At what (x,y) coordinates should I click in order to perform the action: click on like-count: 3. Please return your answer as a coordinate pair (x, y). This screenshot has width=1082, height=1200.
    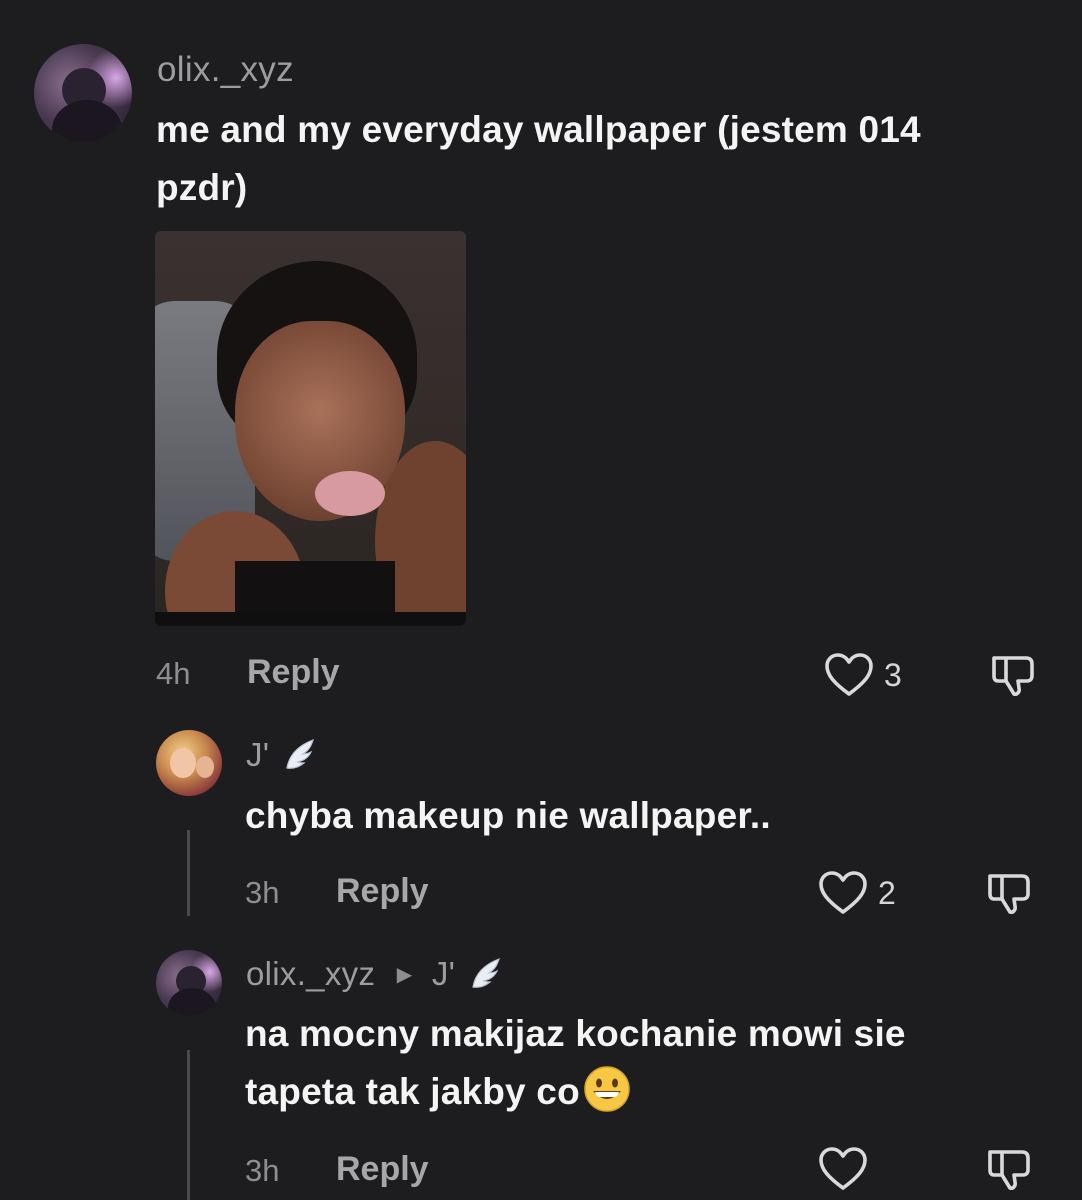
    Looking at the image, I should click on (893, 675).